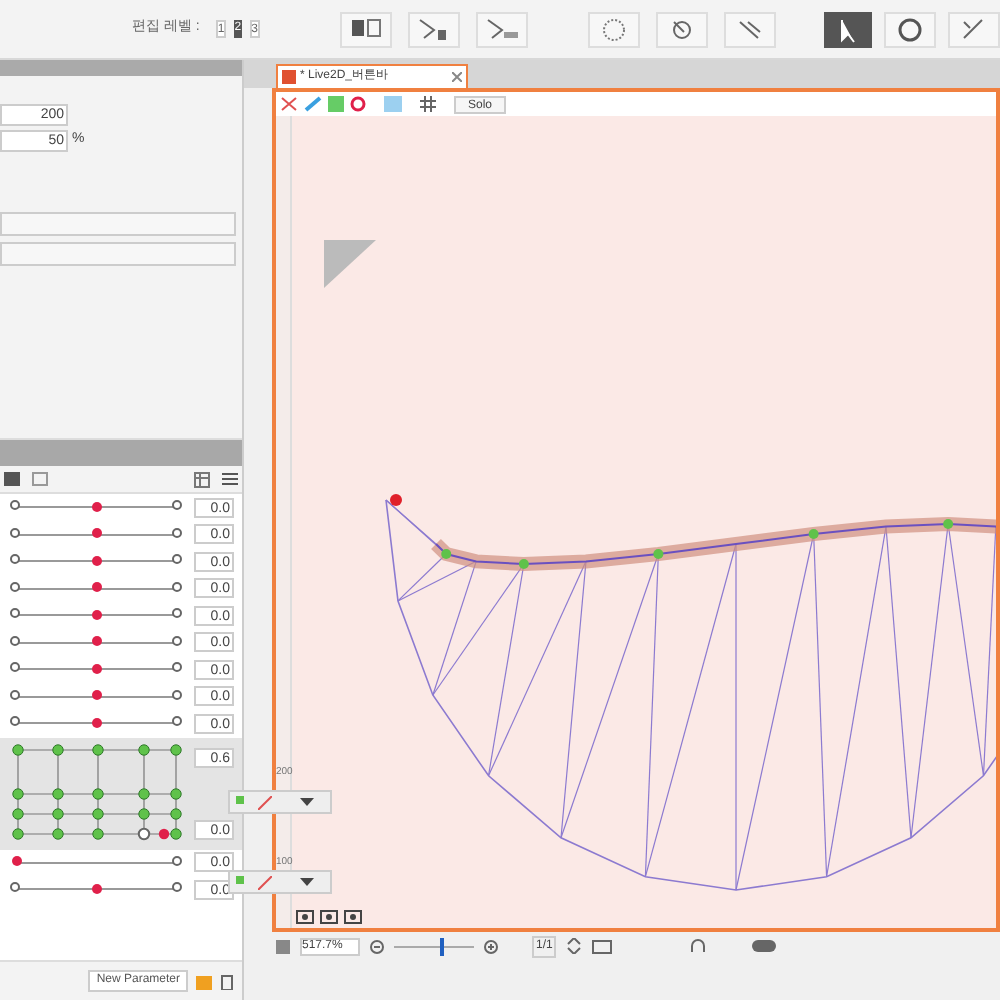 This screenshot has width=1000, height=1000. I want to click on grid-view-icon, so click(40, 479).